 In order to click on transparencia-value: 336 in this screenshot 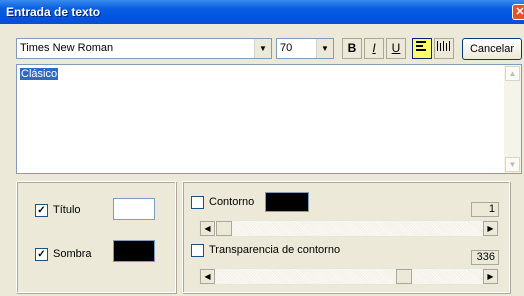, I will do `click(485, 257)`.